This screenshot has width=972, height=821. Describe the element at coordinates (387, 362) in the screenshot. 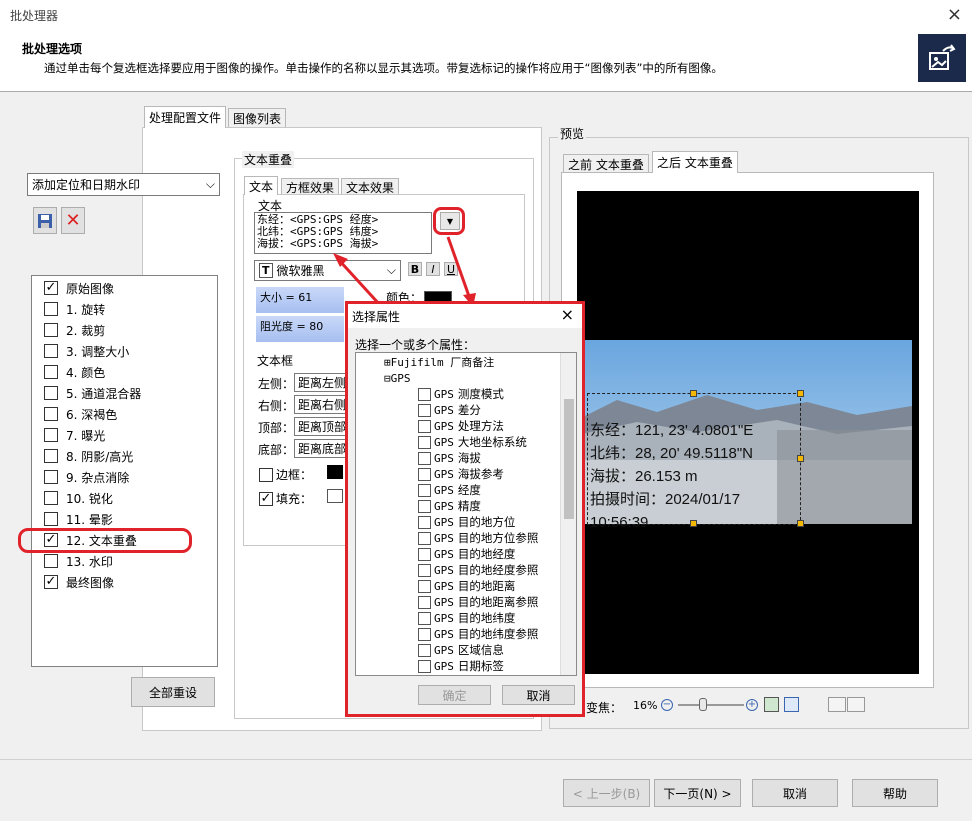

I see `expand-icon: ⊞` at that location.